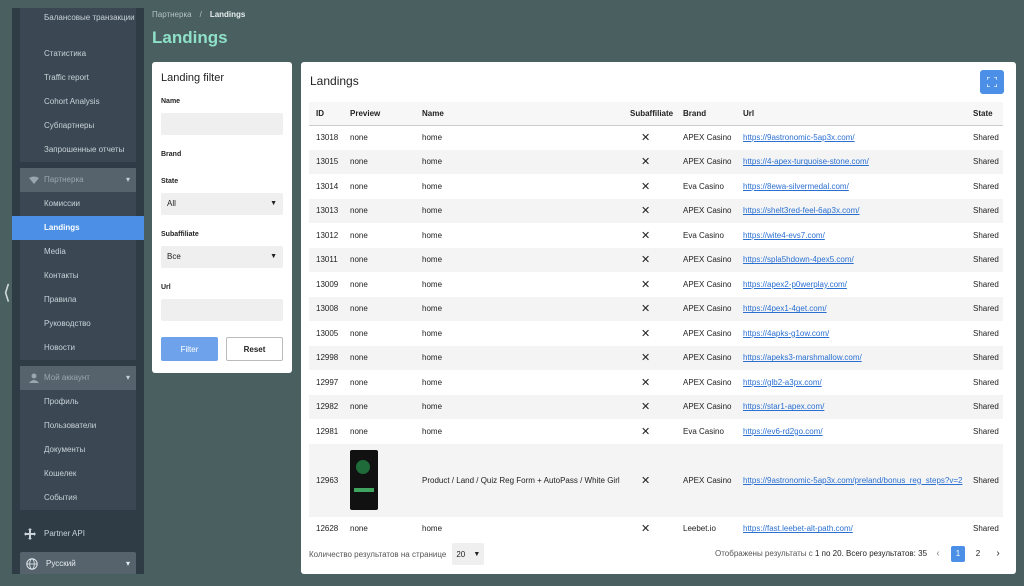  I want to click on sidebar-item-traffic-report: Traffic report, so click(78, 78).